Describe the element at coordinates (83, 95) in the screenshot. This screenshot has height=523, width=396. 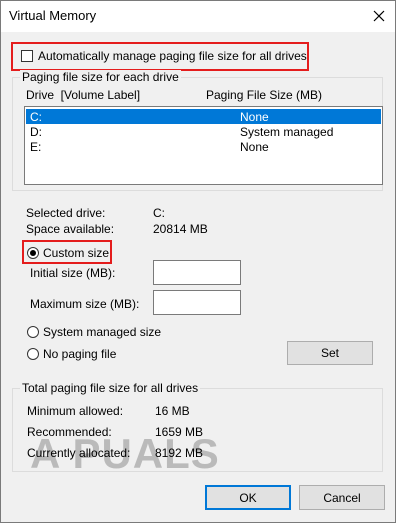
I see `column-header-drive: Drive [Volume Label]` at that location.